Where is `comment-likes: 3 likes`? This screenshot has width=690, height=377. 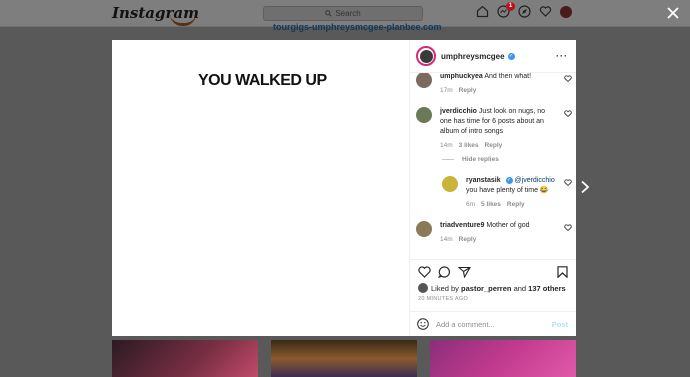
comment-likes: 3 likes is located at coordinates (469, 145).